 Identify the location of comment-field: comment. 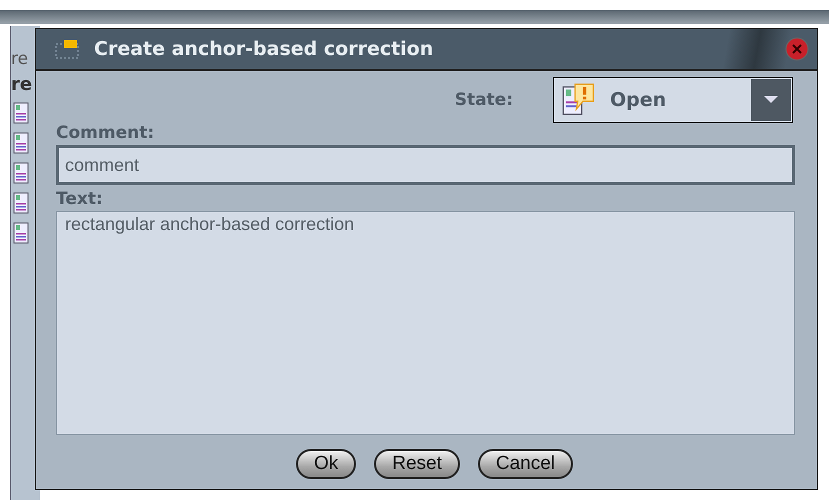
(425, 165).